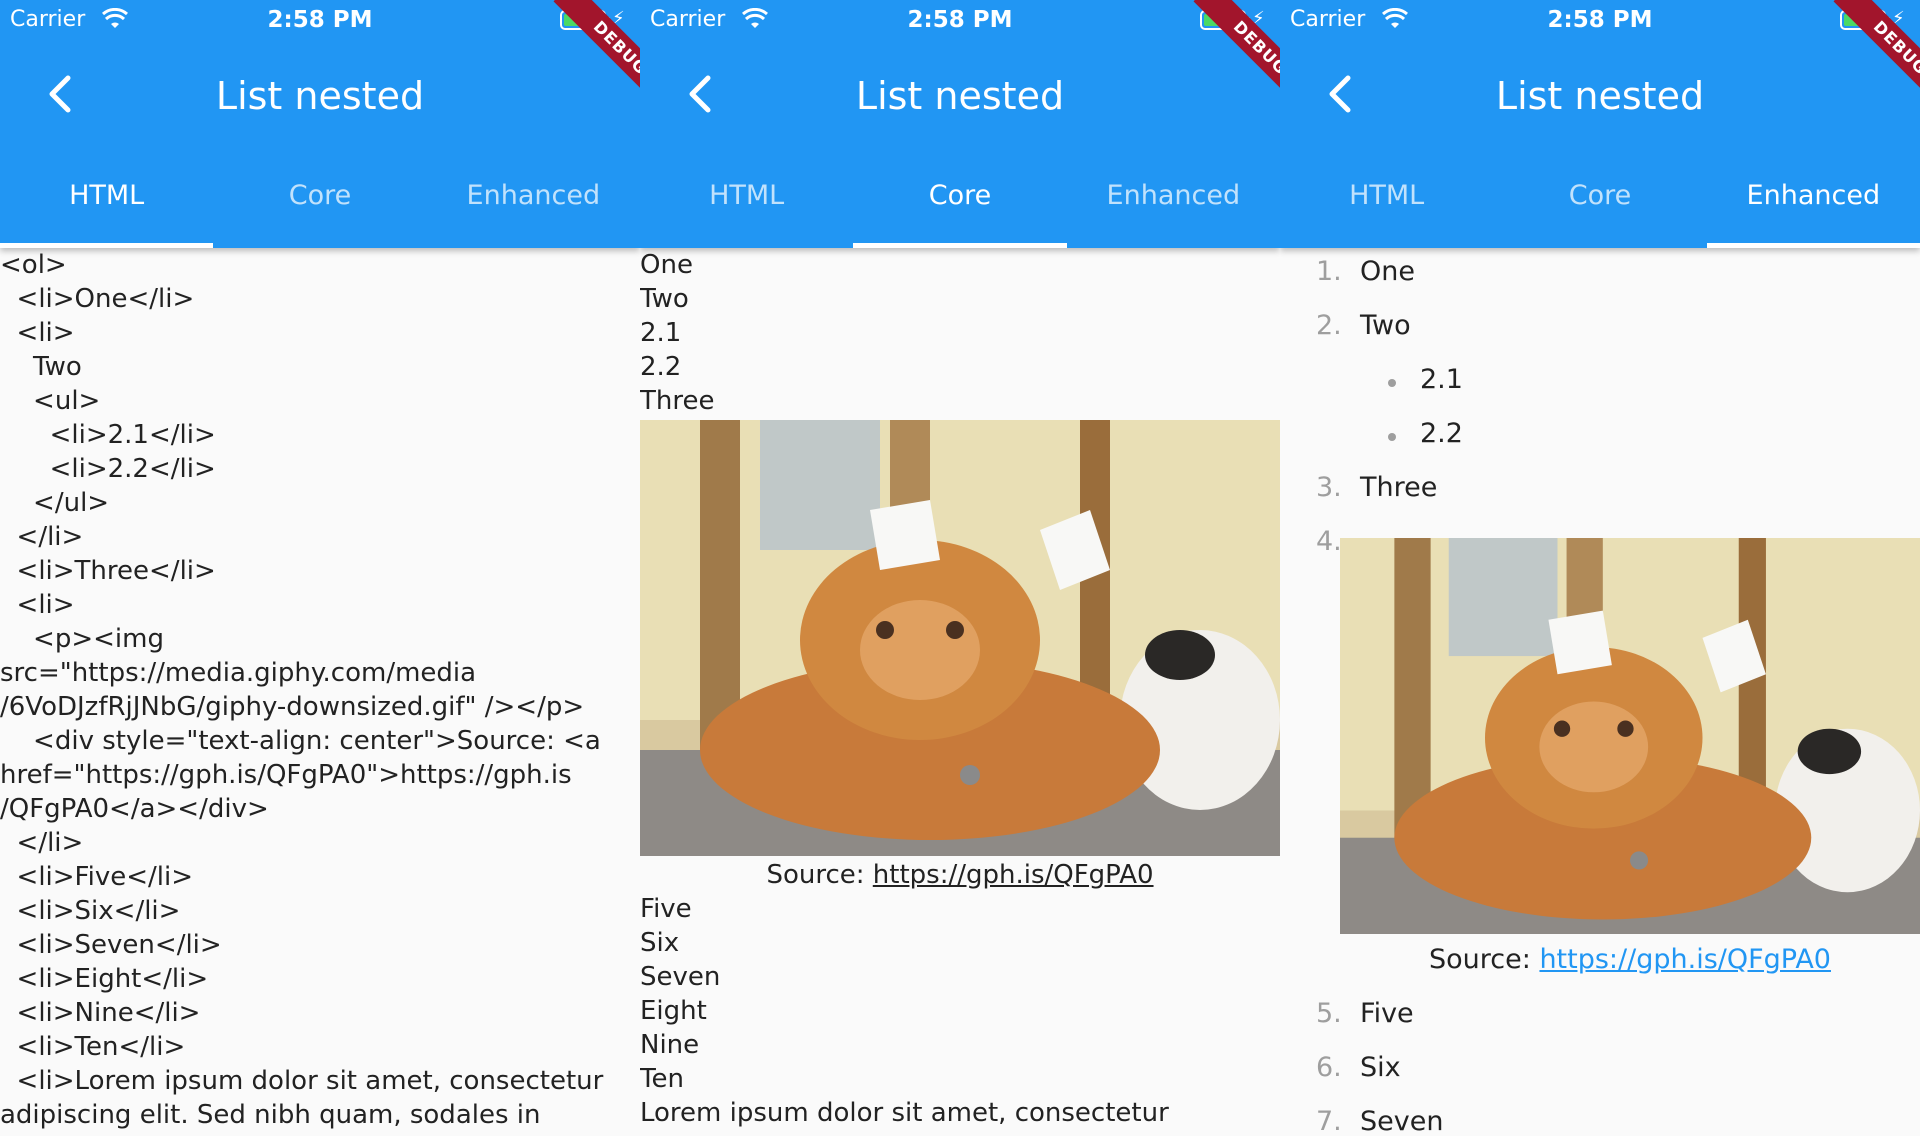 This screenshot has width=1920, height=1136. What do you see at coordinates (1329, 325) in the screenshot?
I see `list-number: 2.` at bounding box center [1329, 325].